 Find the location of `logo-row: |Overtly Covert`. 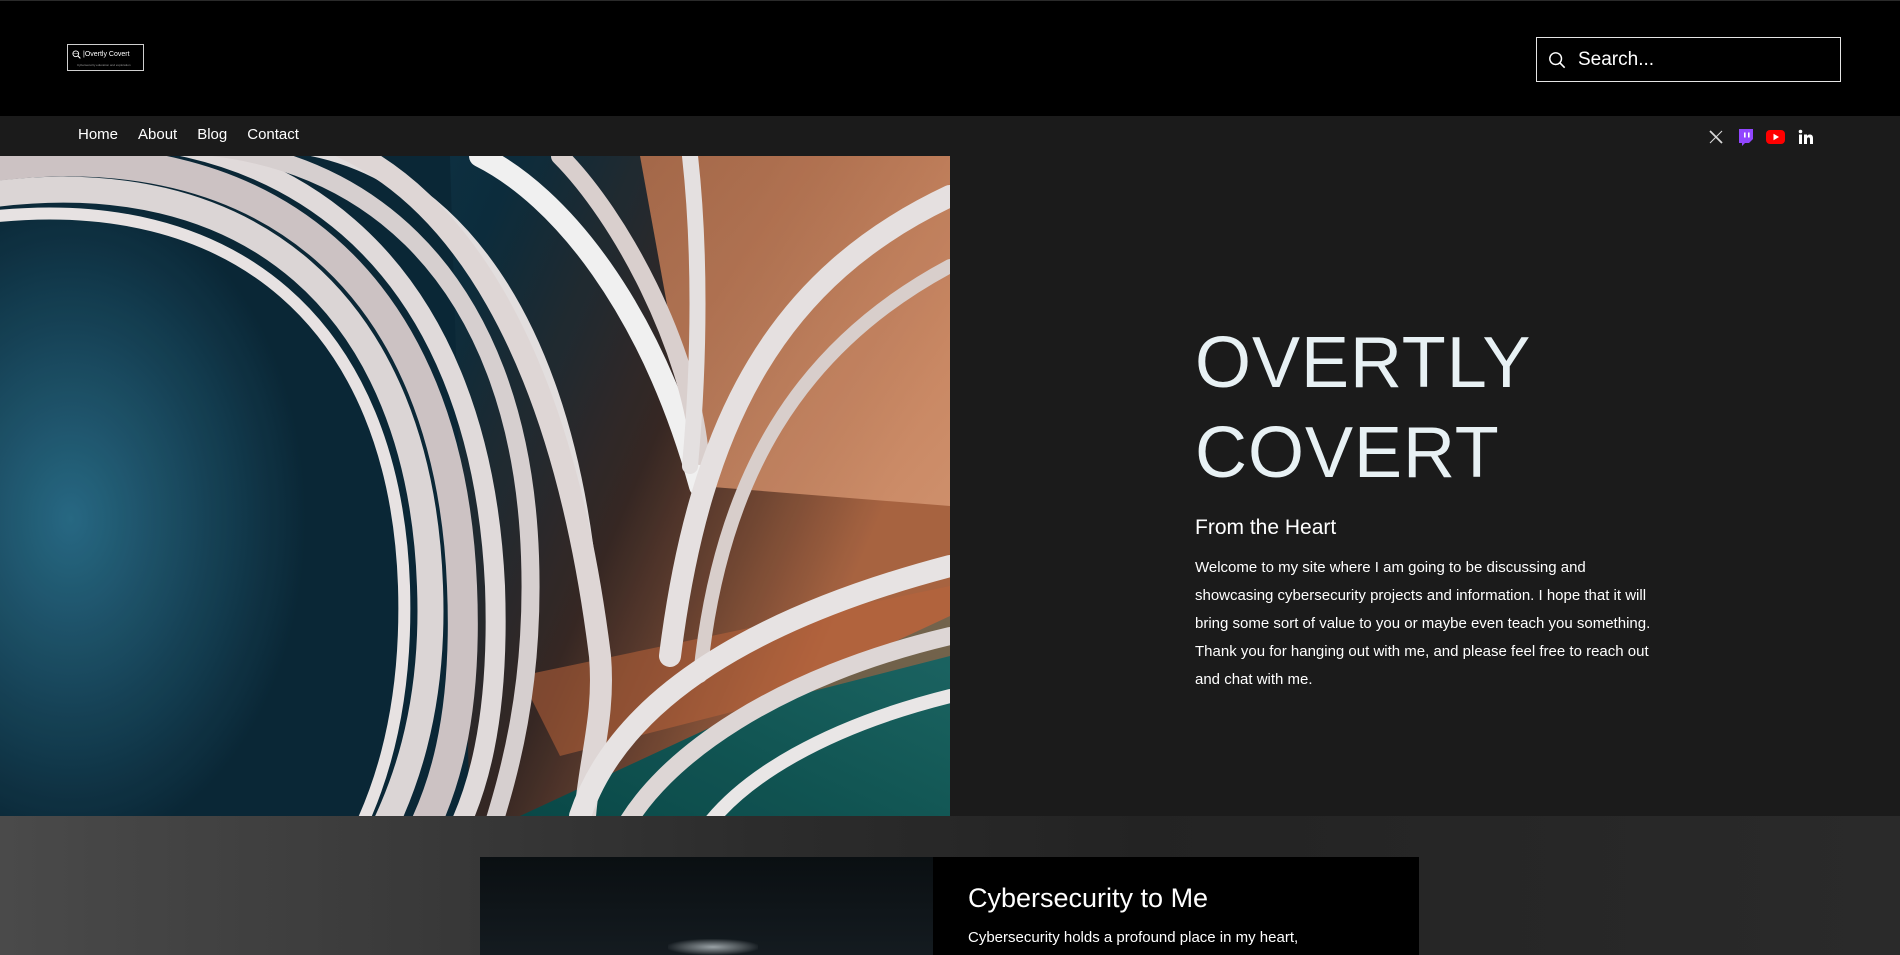

logo-row: |Overtly Covert is located at coordinates (101, 54).